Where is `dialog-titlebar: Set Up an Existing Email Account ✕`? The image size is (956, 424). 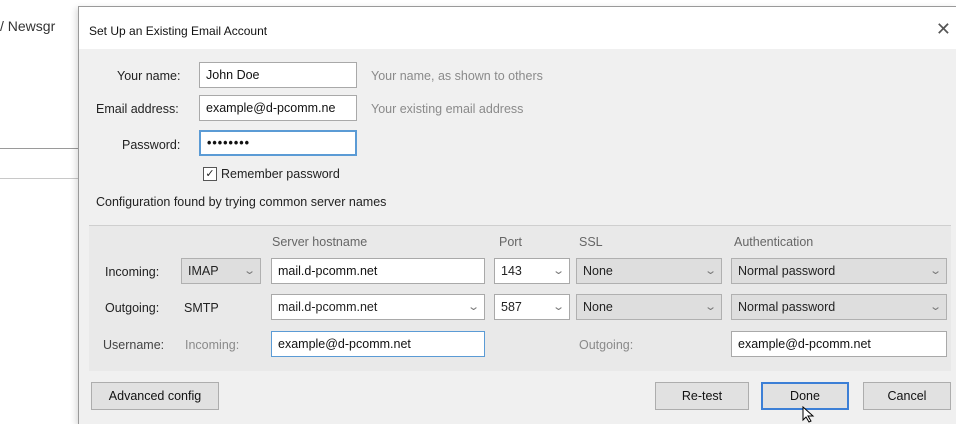 dialog-titlebar: Set Up an Existing Email Account ✕ is located at coordinates (517, 28).